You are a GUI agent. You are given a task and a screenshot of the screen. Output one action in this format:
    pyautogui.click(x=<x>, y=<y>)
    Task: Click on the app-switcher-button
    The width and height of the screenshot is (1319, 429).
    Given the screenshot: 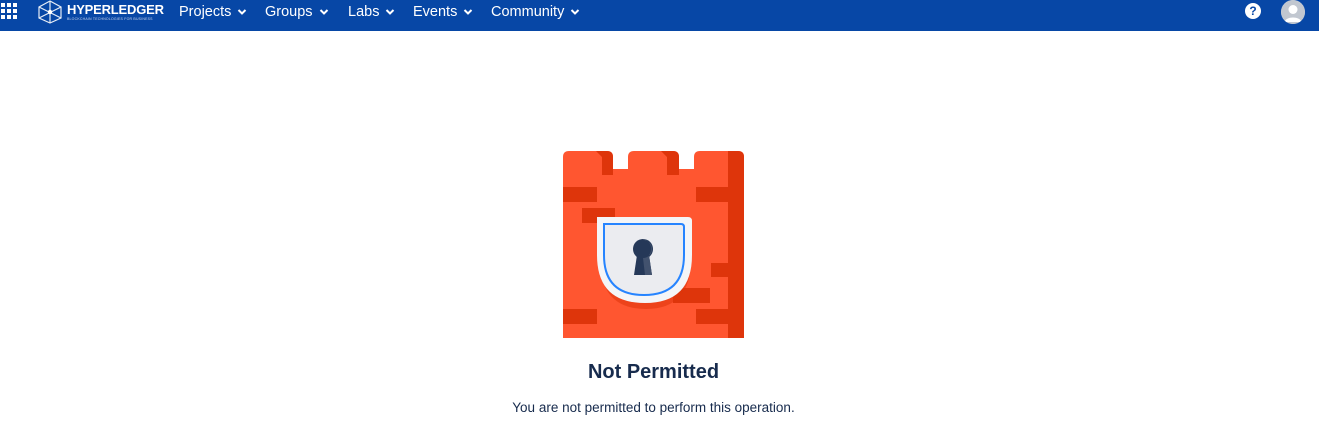 What is the action you would take?
    pyautogui.click(x=10, y=12)
    